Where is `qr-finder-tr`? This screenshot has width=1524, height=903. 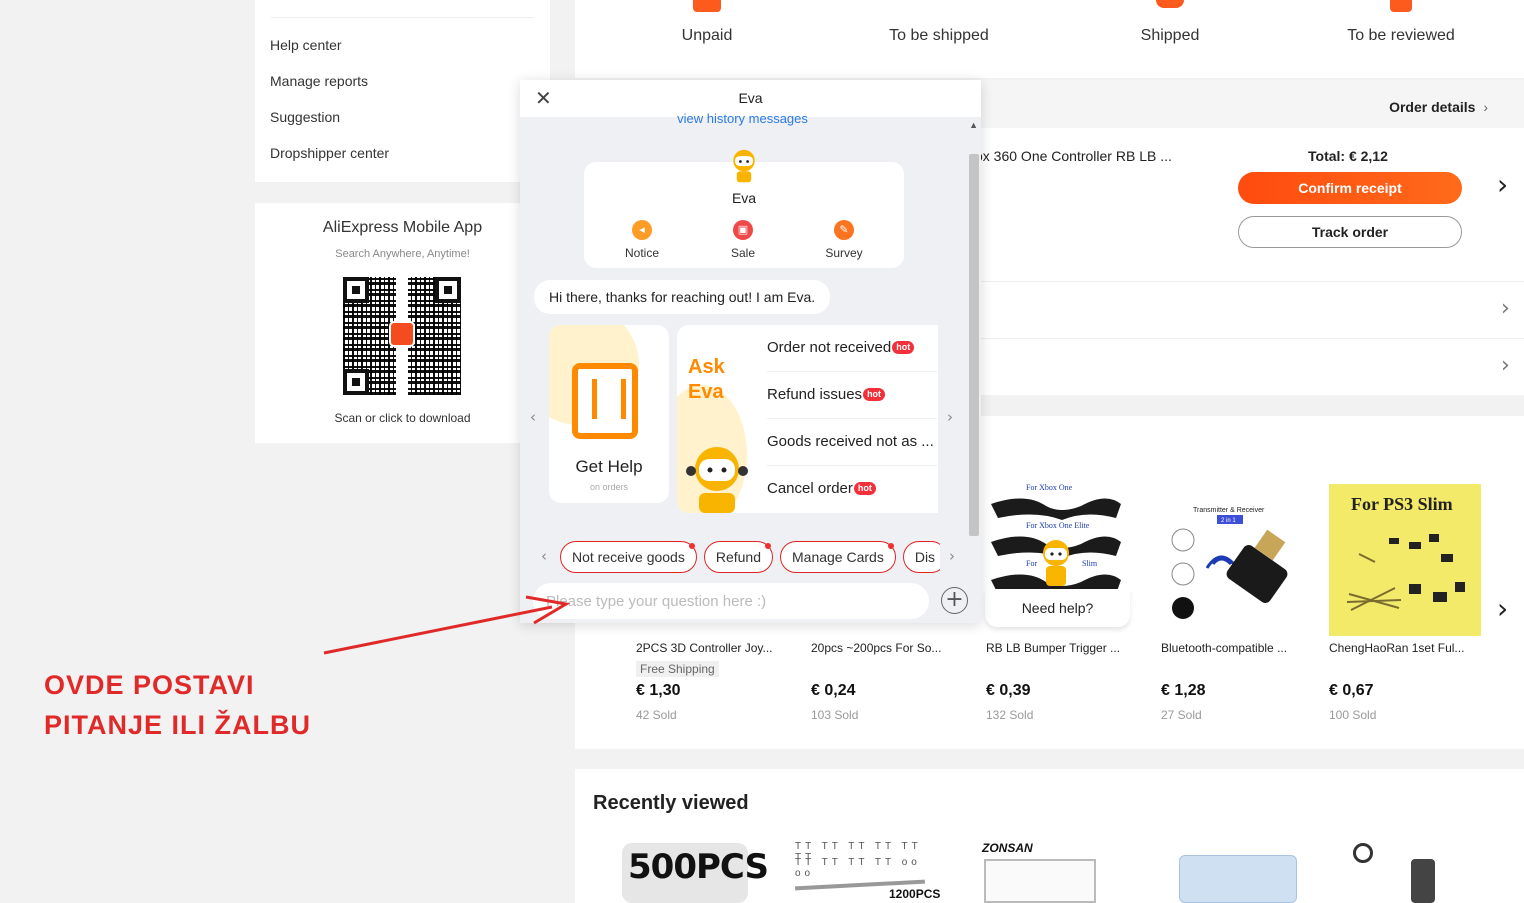
qr-finder-tr is located at coordinates (448, 290).